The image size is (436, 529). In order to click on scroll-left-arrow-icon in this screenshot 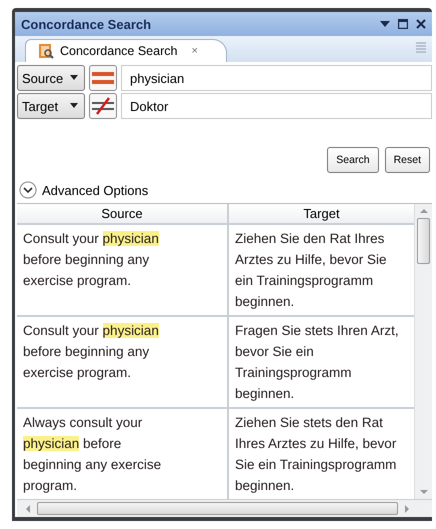, I will do `click(28, 508)`.